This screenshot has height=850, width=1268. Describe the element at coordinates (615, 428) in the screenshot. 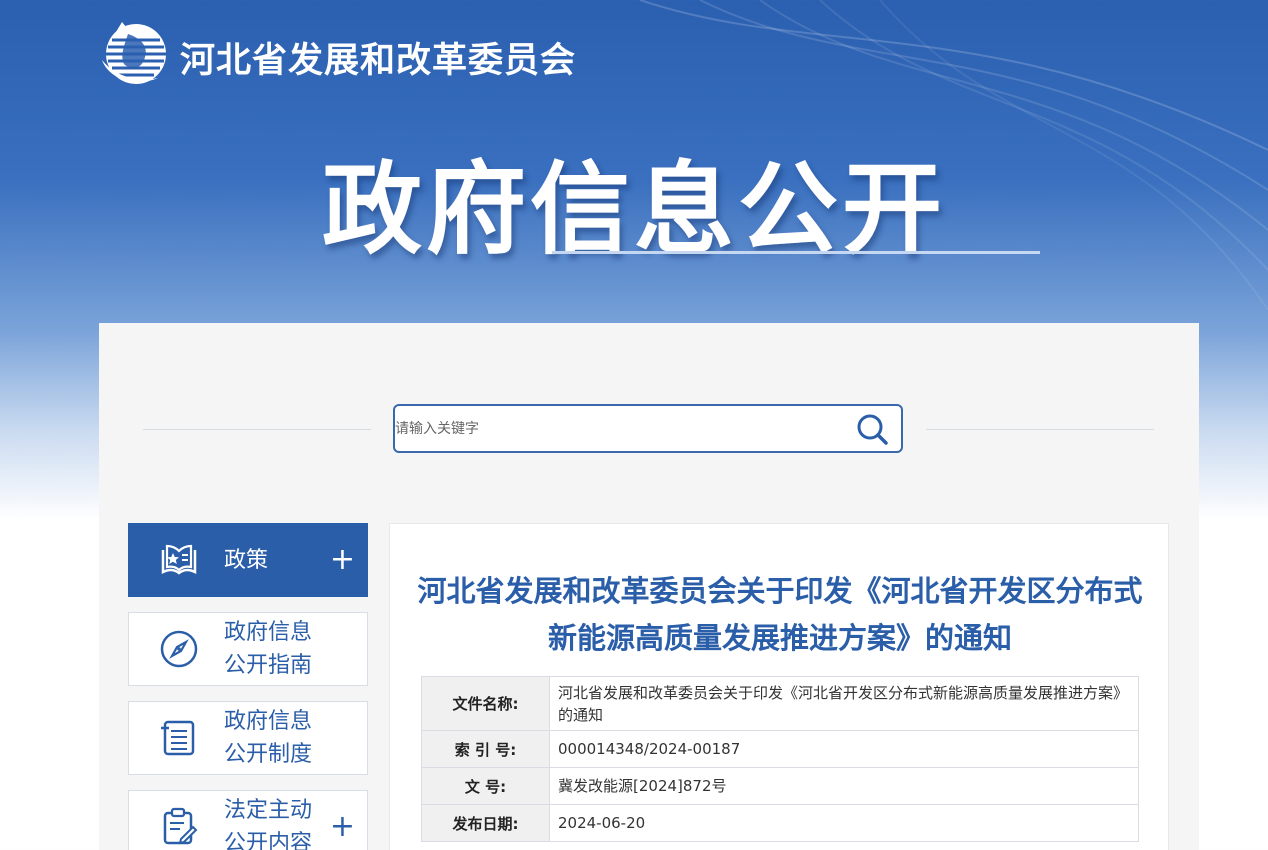

I see `search-input` at that location.